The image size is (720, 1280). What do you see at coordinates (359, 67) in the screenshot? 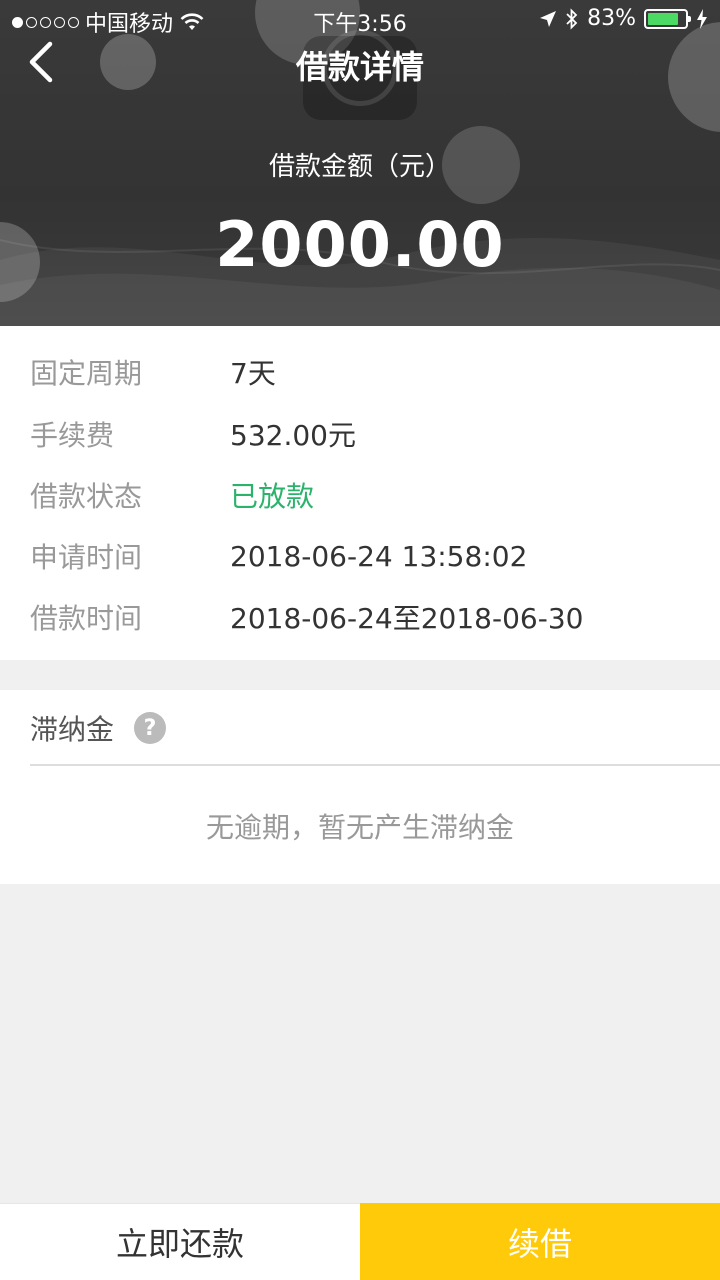
I see `page-title: 借款详情` at bounding box center [359, 67].